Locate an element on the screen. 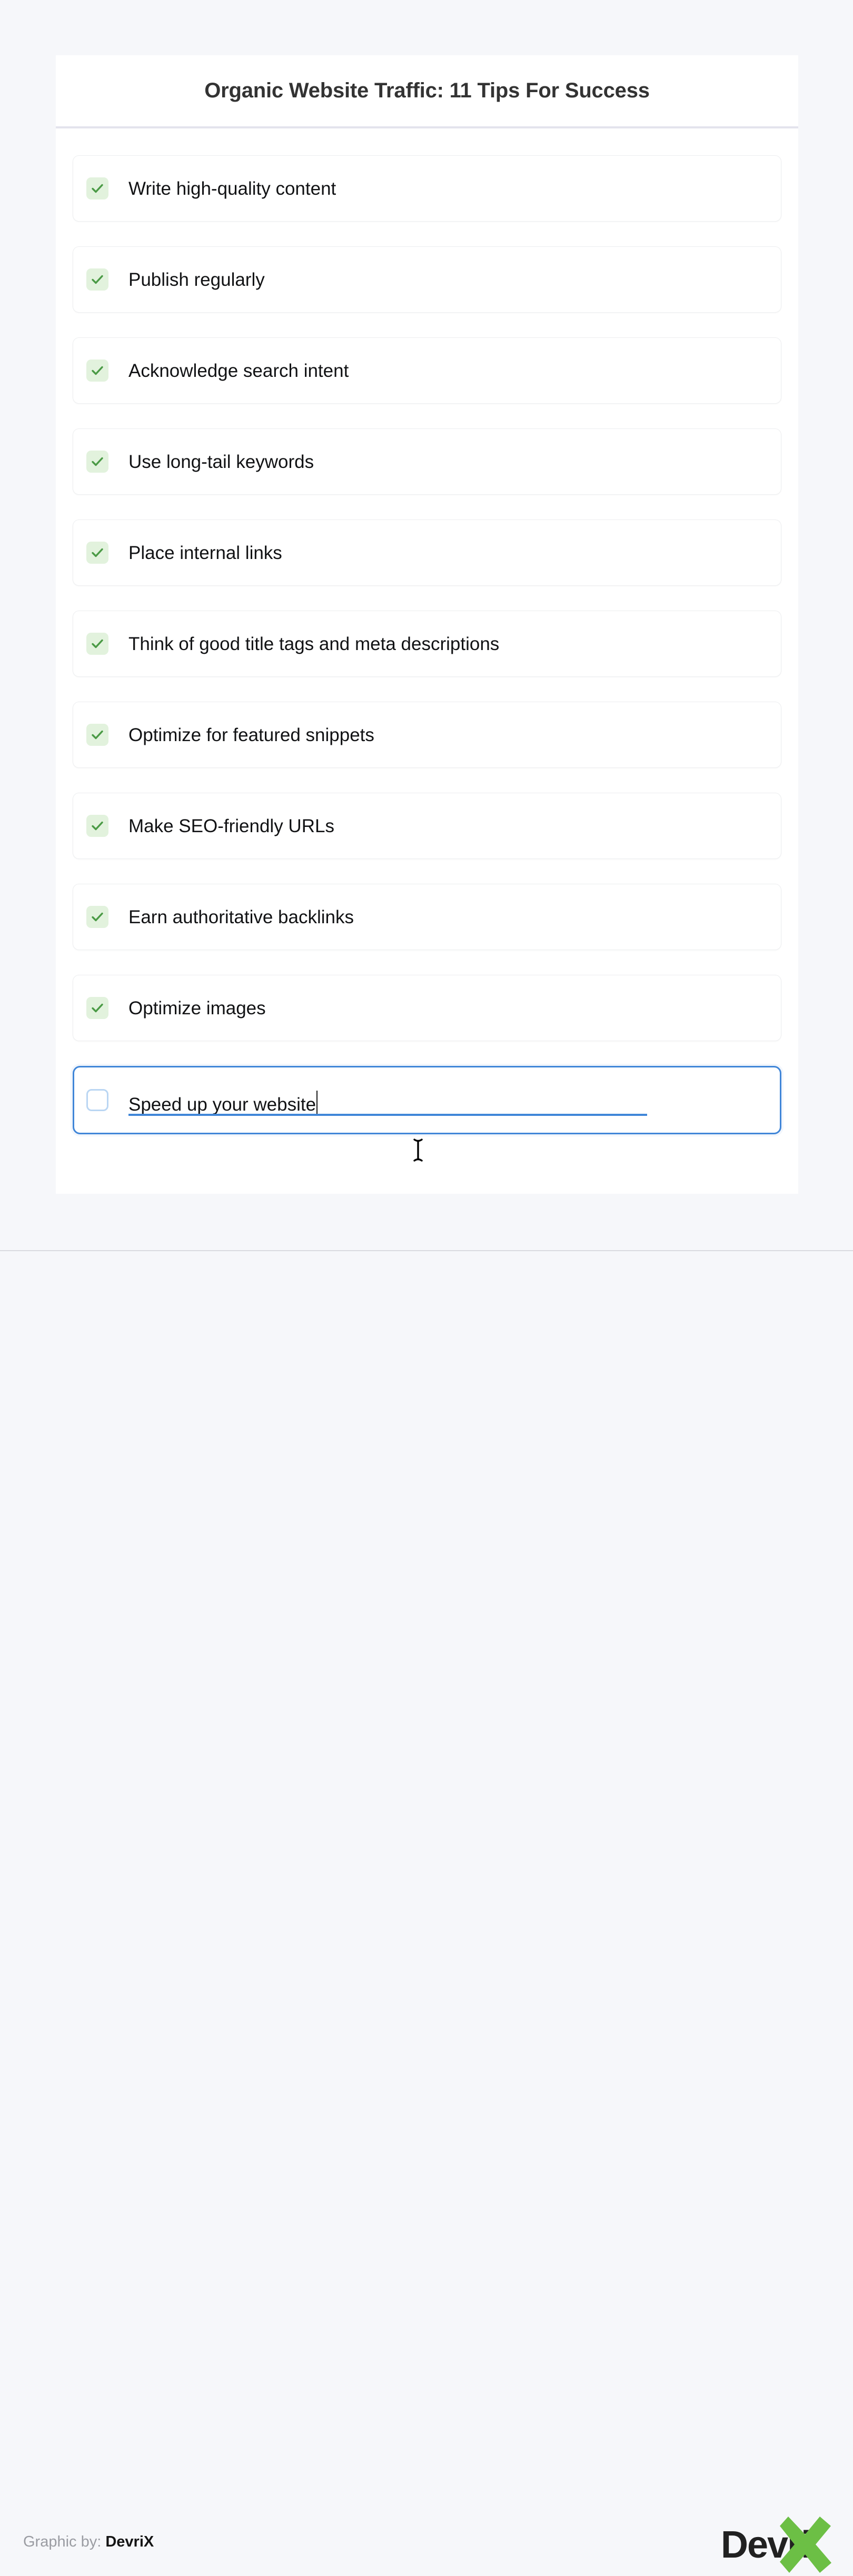  checklist-item-input: Speed up your website is located at coordinates (222, 1105).